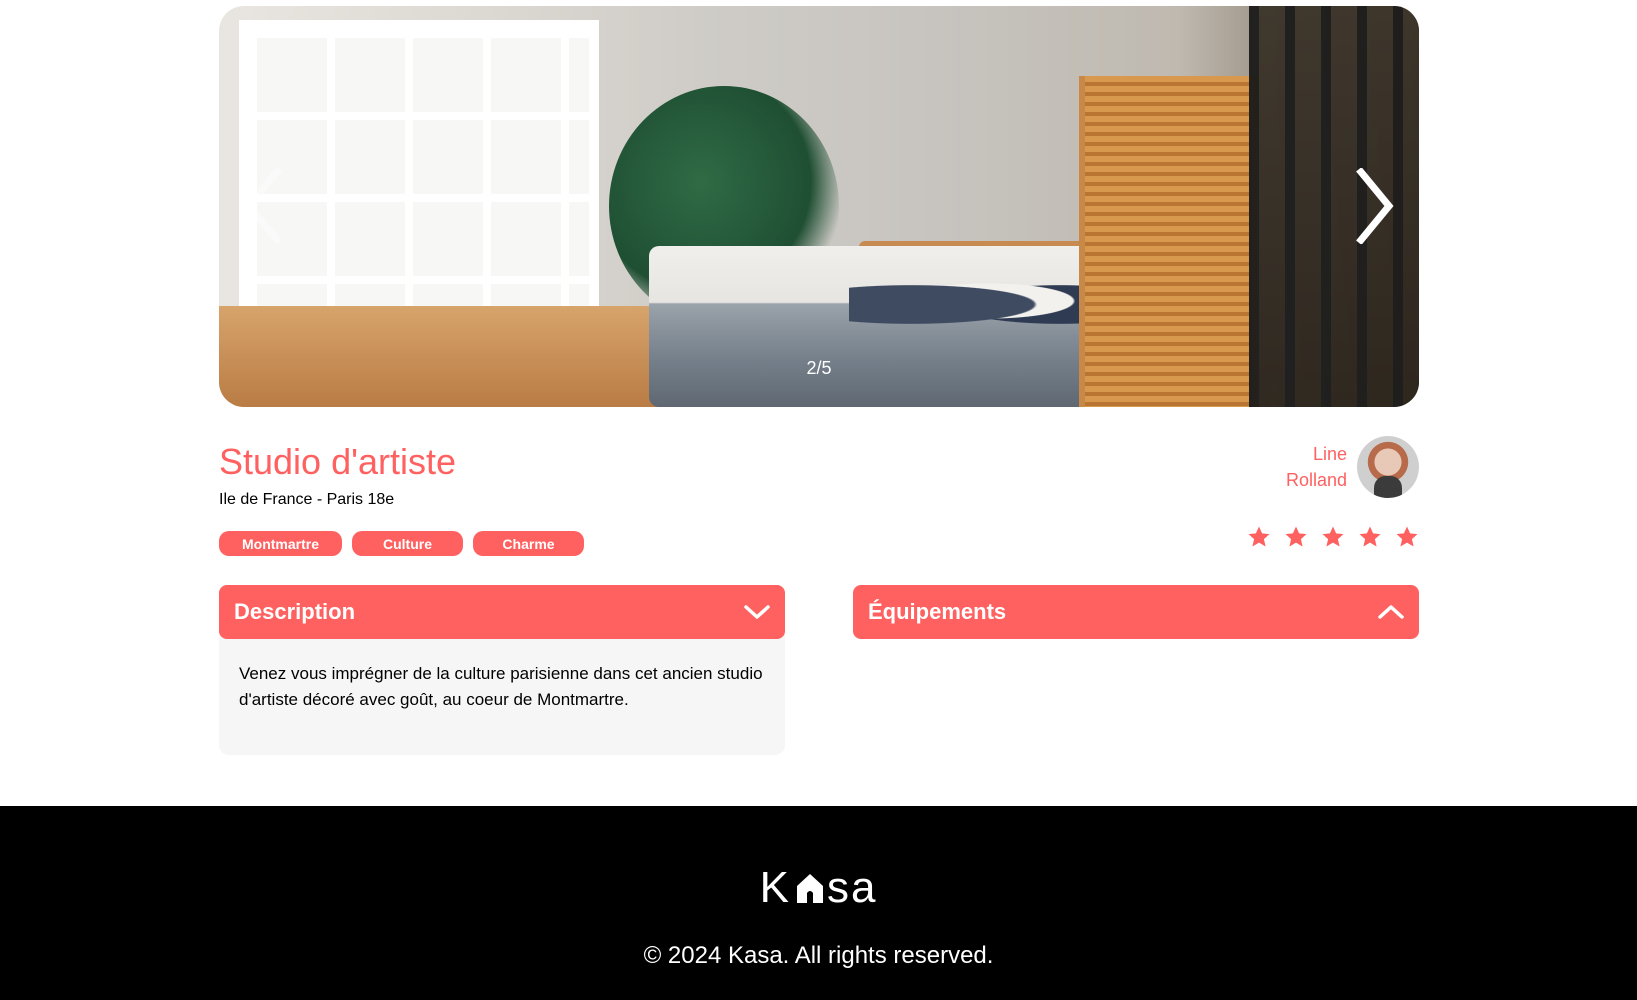 The image size is (1637, 1000). What do you see at coordinates (1388, 467) in the screenshot?
I see `host-avatar` at bounding box center [1388, 467].